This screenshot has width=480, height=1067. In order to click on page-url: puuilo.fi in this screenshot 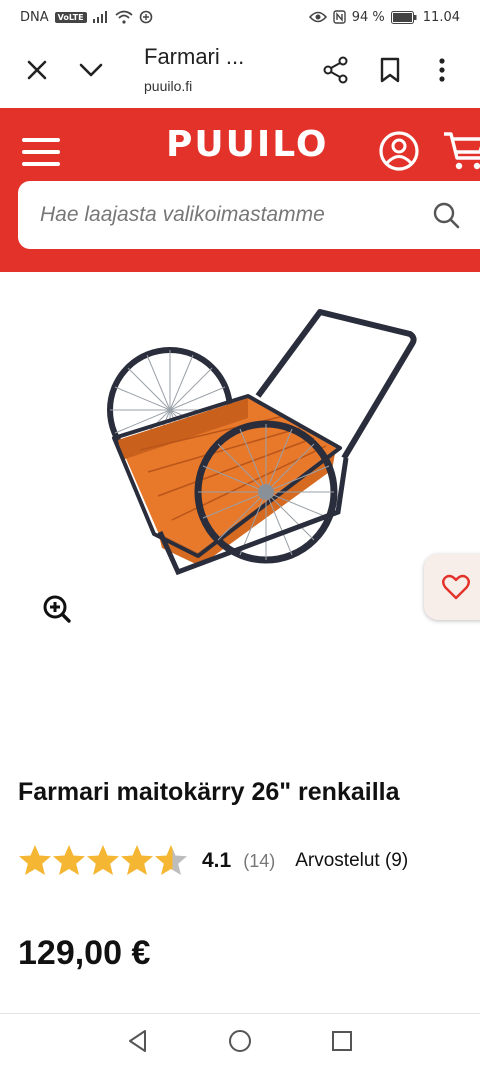, I will do `click(168, 86)`.